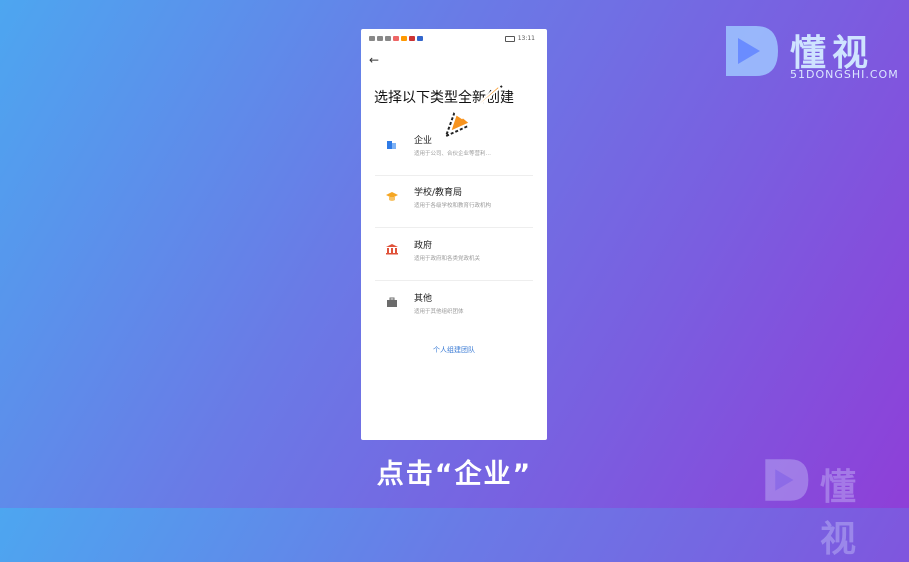 Image resolution: width=909 pixels, height=562 pixels. Describe the element at coordinates (454, 308) in the screenshot. I see `option-other: 其他 适用于其他组织团体` at that location.